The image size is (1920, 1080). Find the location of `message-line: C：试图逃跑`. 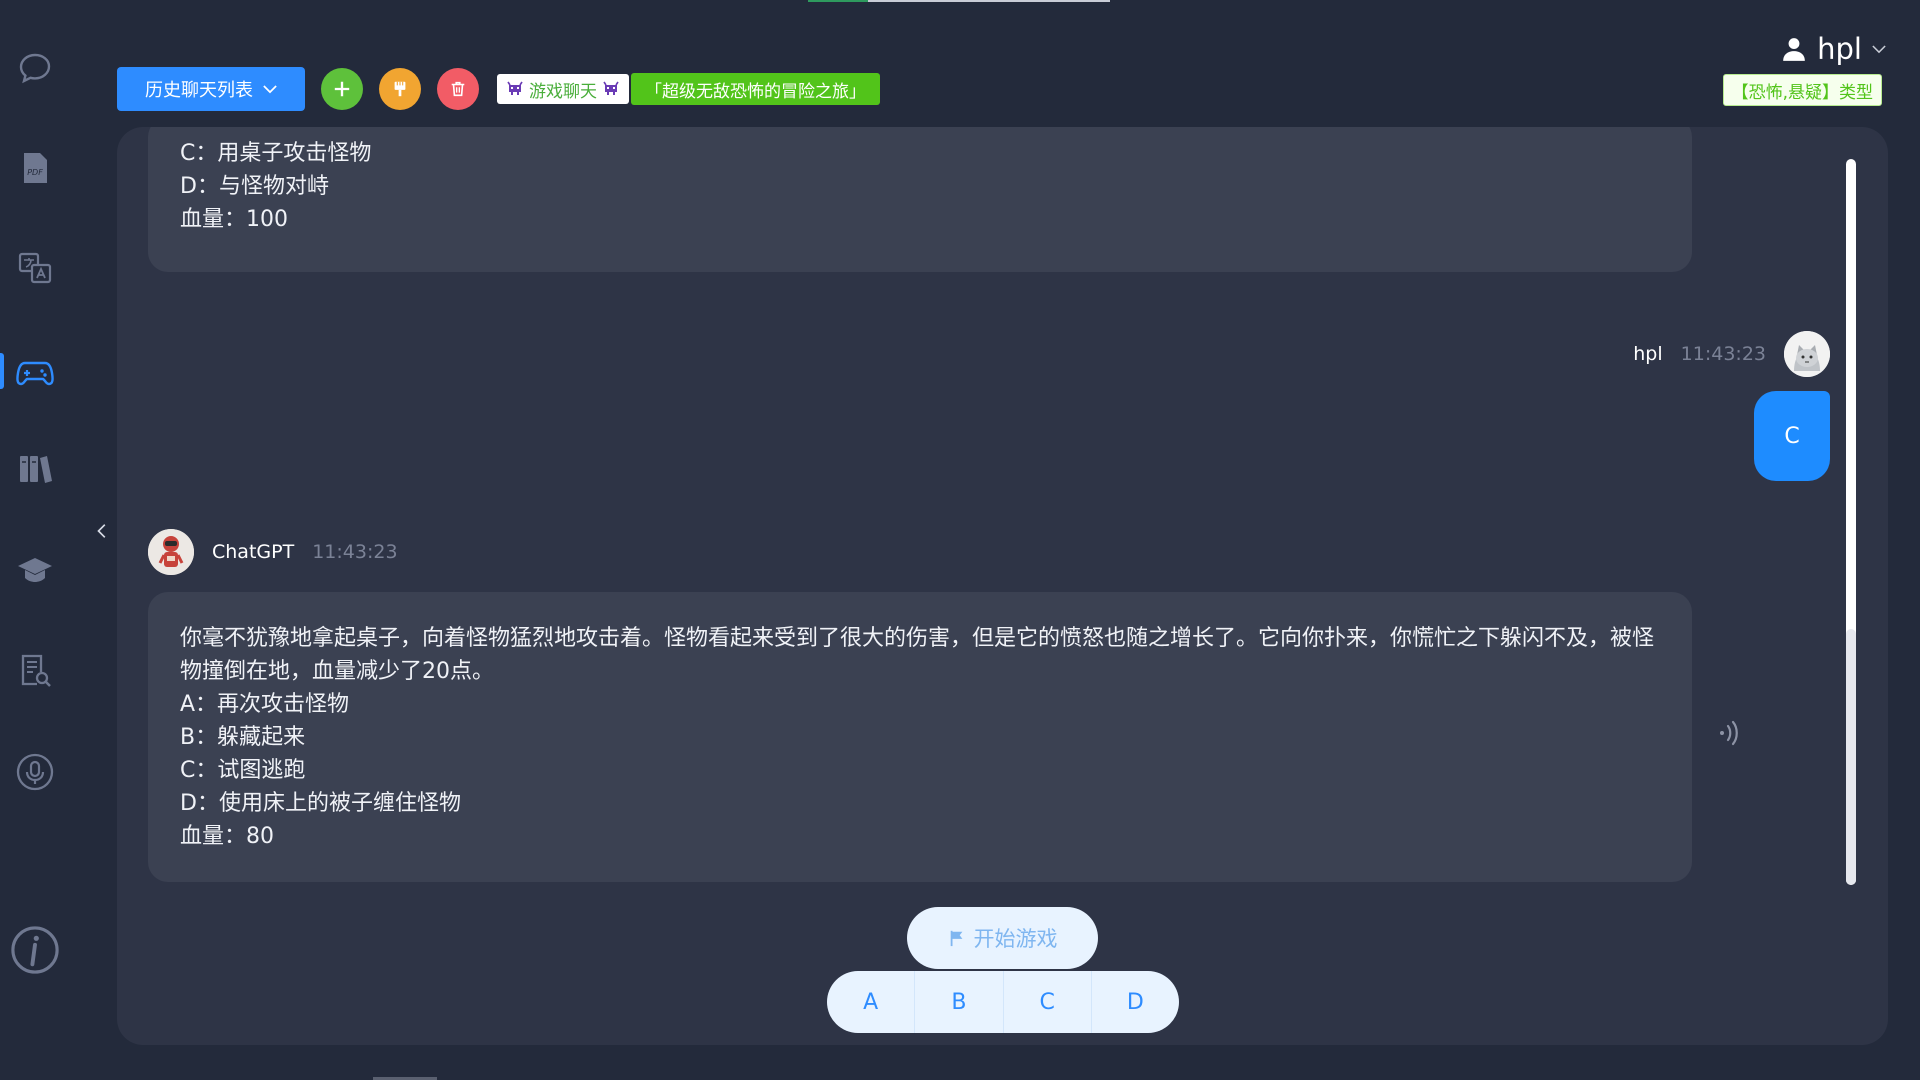

message-line: C：试图逃跑 is located at coordinates (243, 770).